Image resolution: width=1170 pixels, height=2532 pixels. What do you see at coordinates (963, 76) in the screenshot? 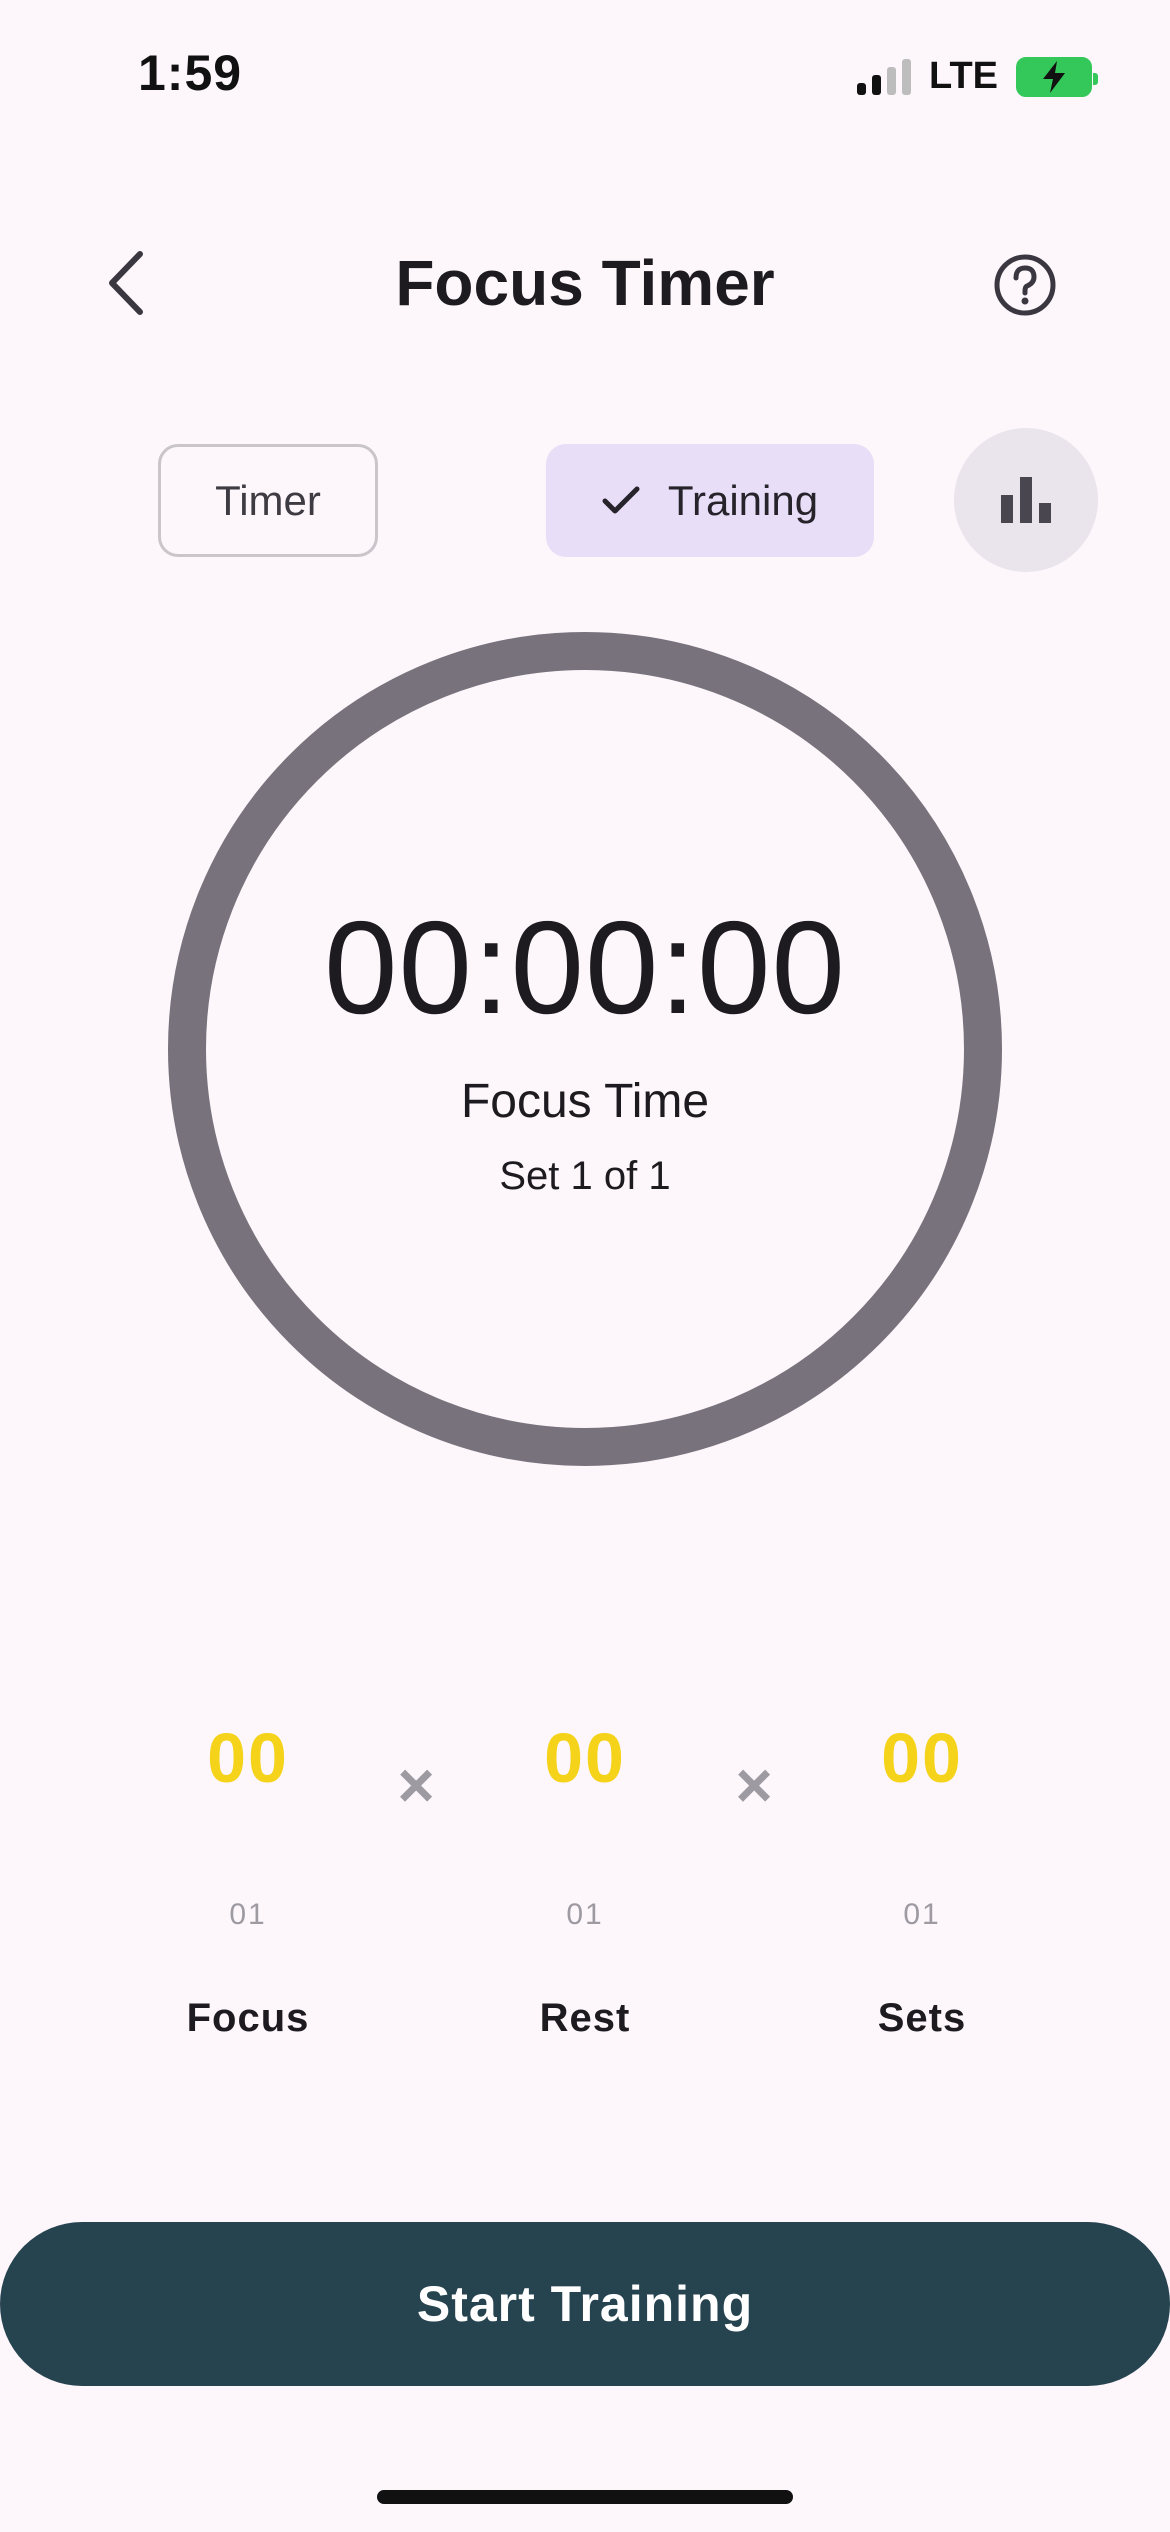
I see `network-label: LTE` at bounding box center [963, 76].